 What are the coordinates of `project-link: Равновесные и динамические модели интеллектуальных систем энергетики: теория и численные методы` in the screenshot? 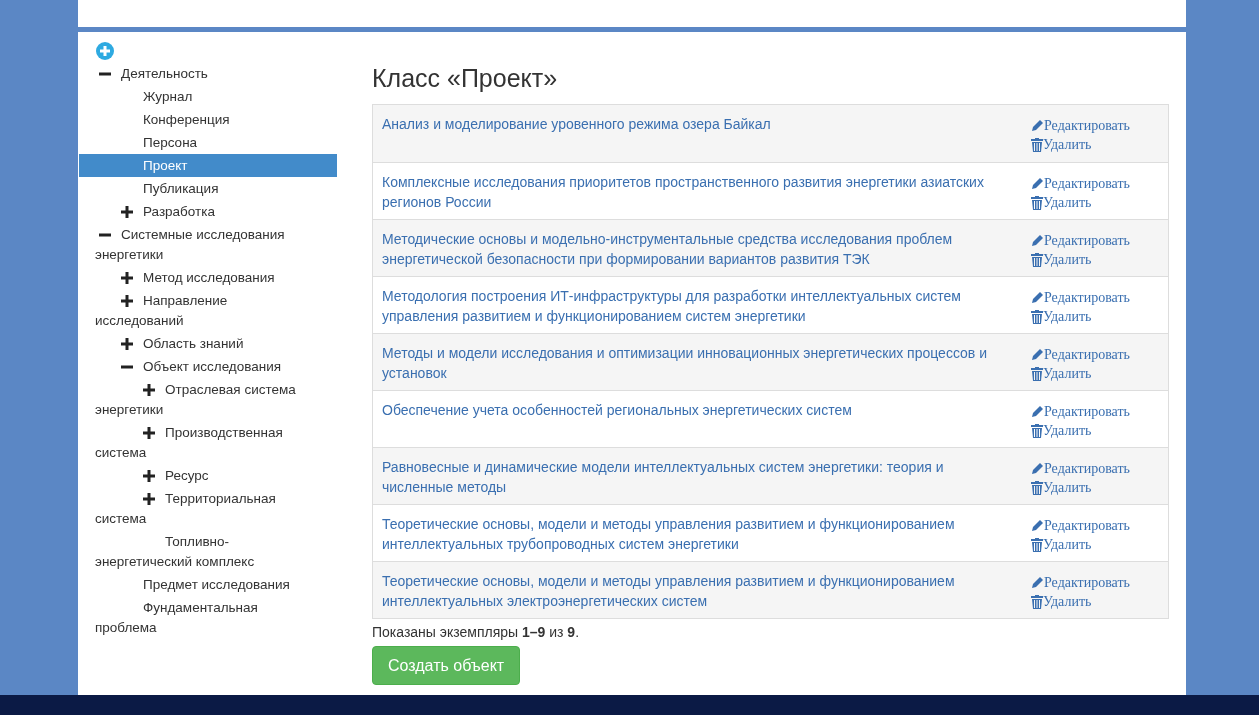 It's located at (706, 480).